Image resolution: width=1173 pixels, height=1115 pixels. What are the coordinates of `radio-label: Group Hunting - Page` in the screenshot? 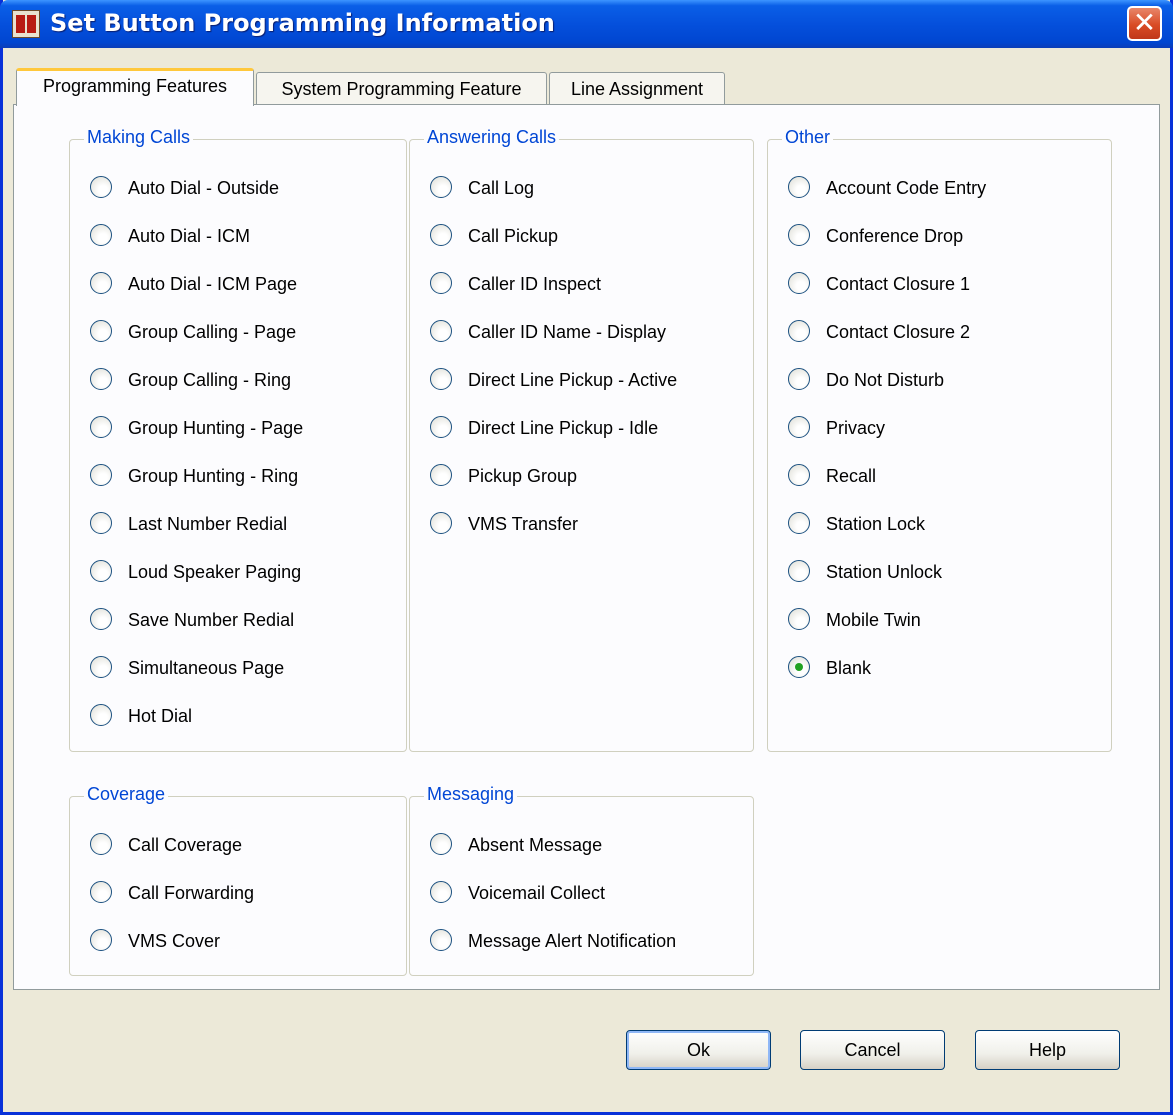 It's located at (216, 428).